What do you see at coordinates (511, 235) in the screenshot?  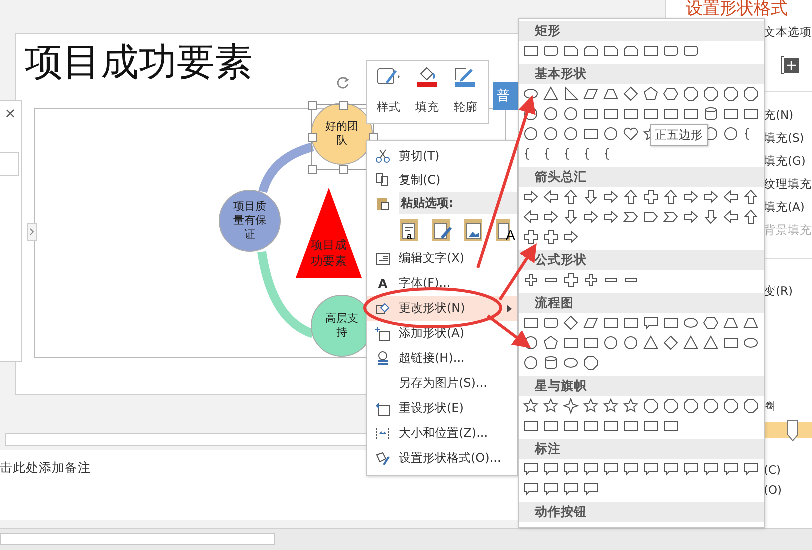 I see `icon-letter: A` at bounding box center [511, 235].